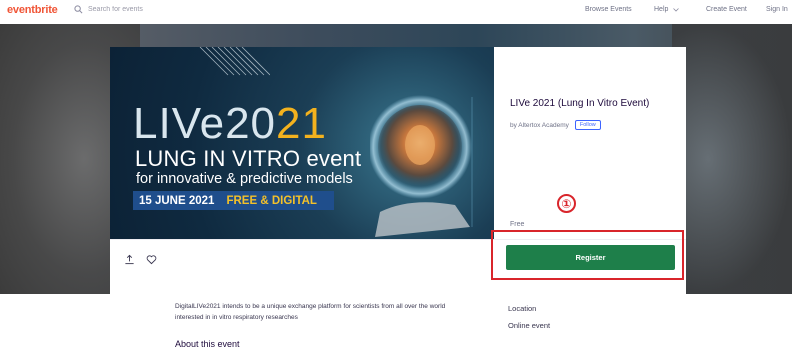 The image size is (792, 357). What do you see at coordinates (539, 125) in the screenshot?
I see `organizer-name: by Altertox Academy` at bounding box center [539, 125].